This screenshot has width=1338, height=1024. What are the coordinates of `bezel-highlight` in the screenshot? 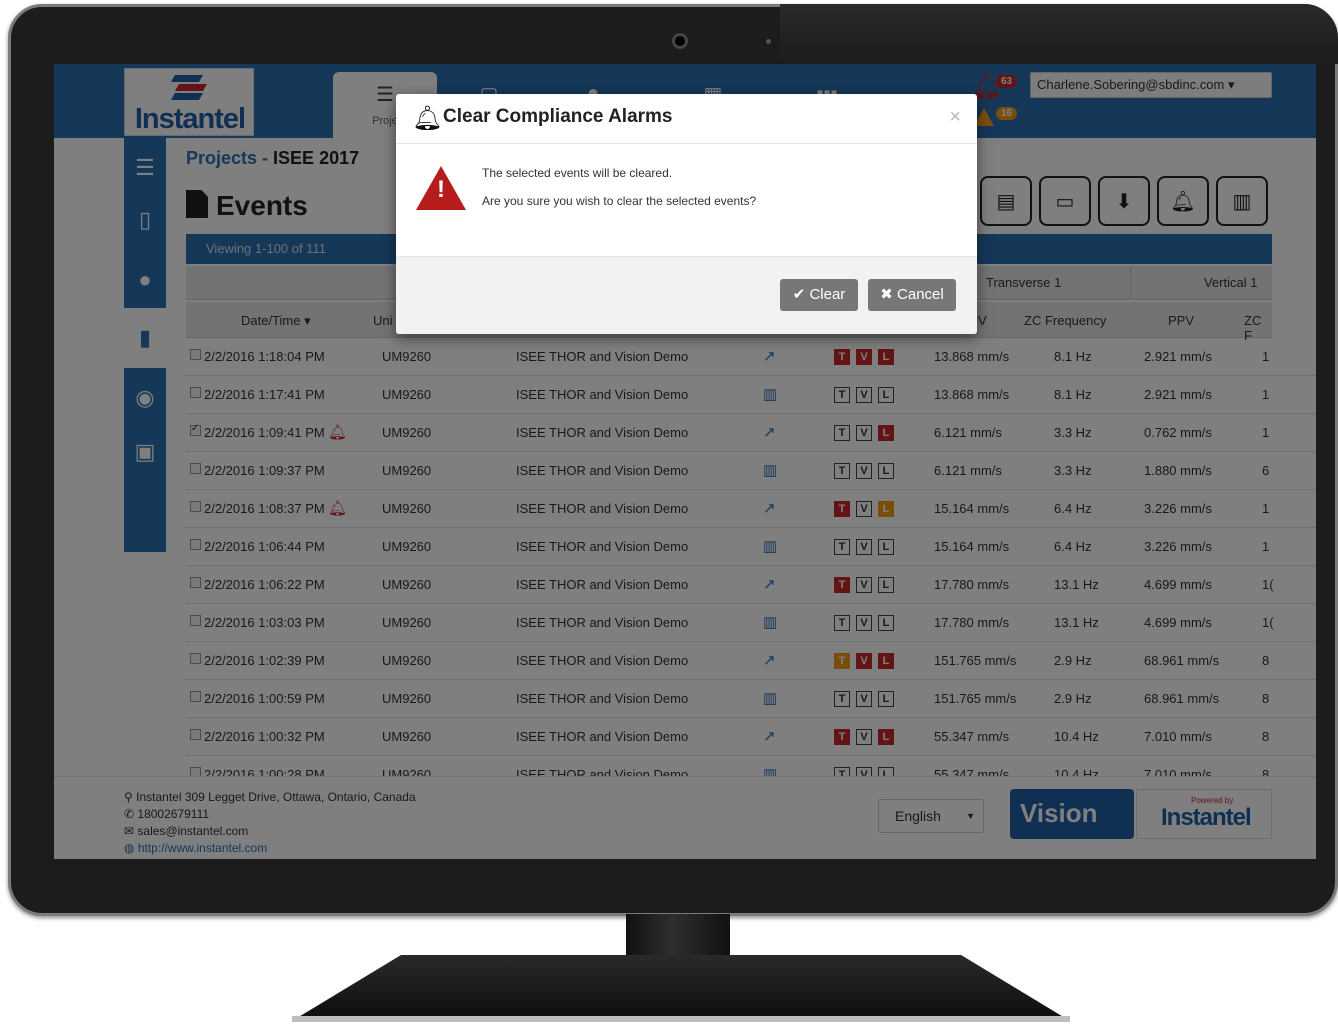 It's located at (1059, 34).